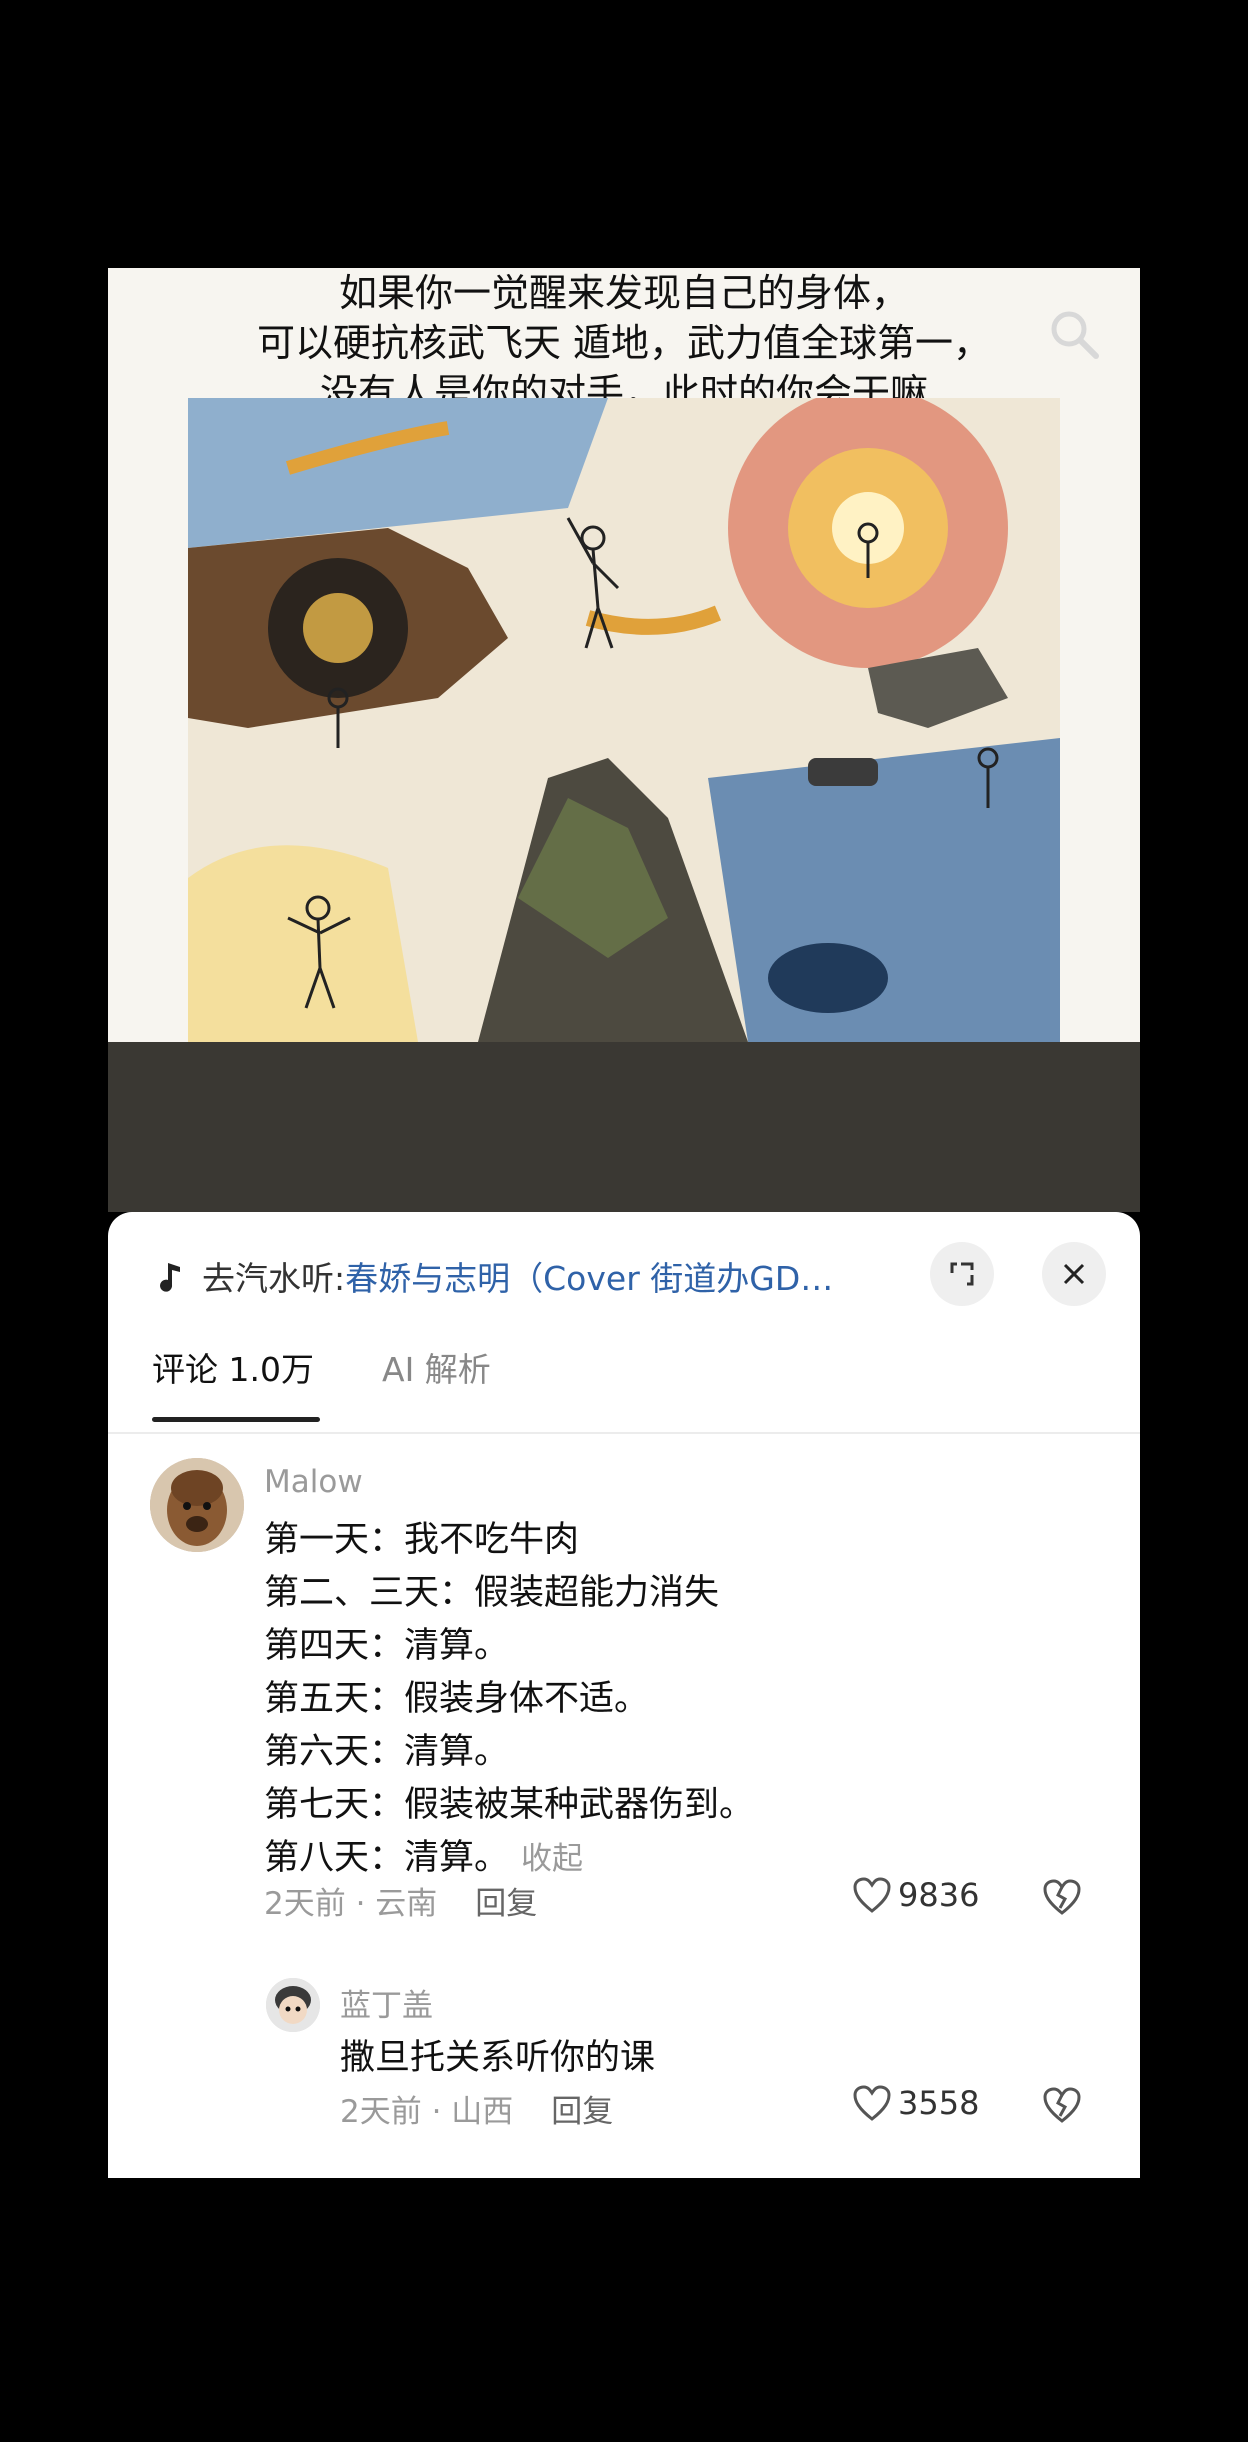 The width and height of the screenshot is (1248, 2442). I want to click on alpaca-avatar-icon, so click(197, 1505).